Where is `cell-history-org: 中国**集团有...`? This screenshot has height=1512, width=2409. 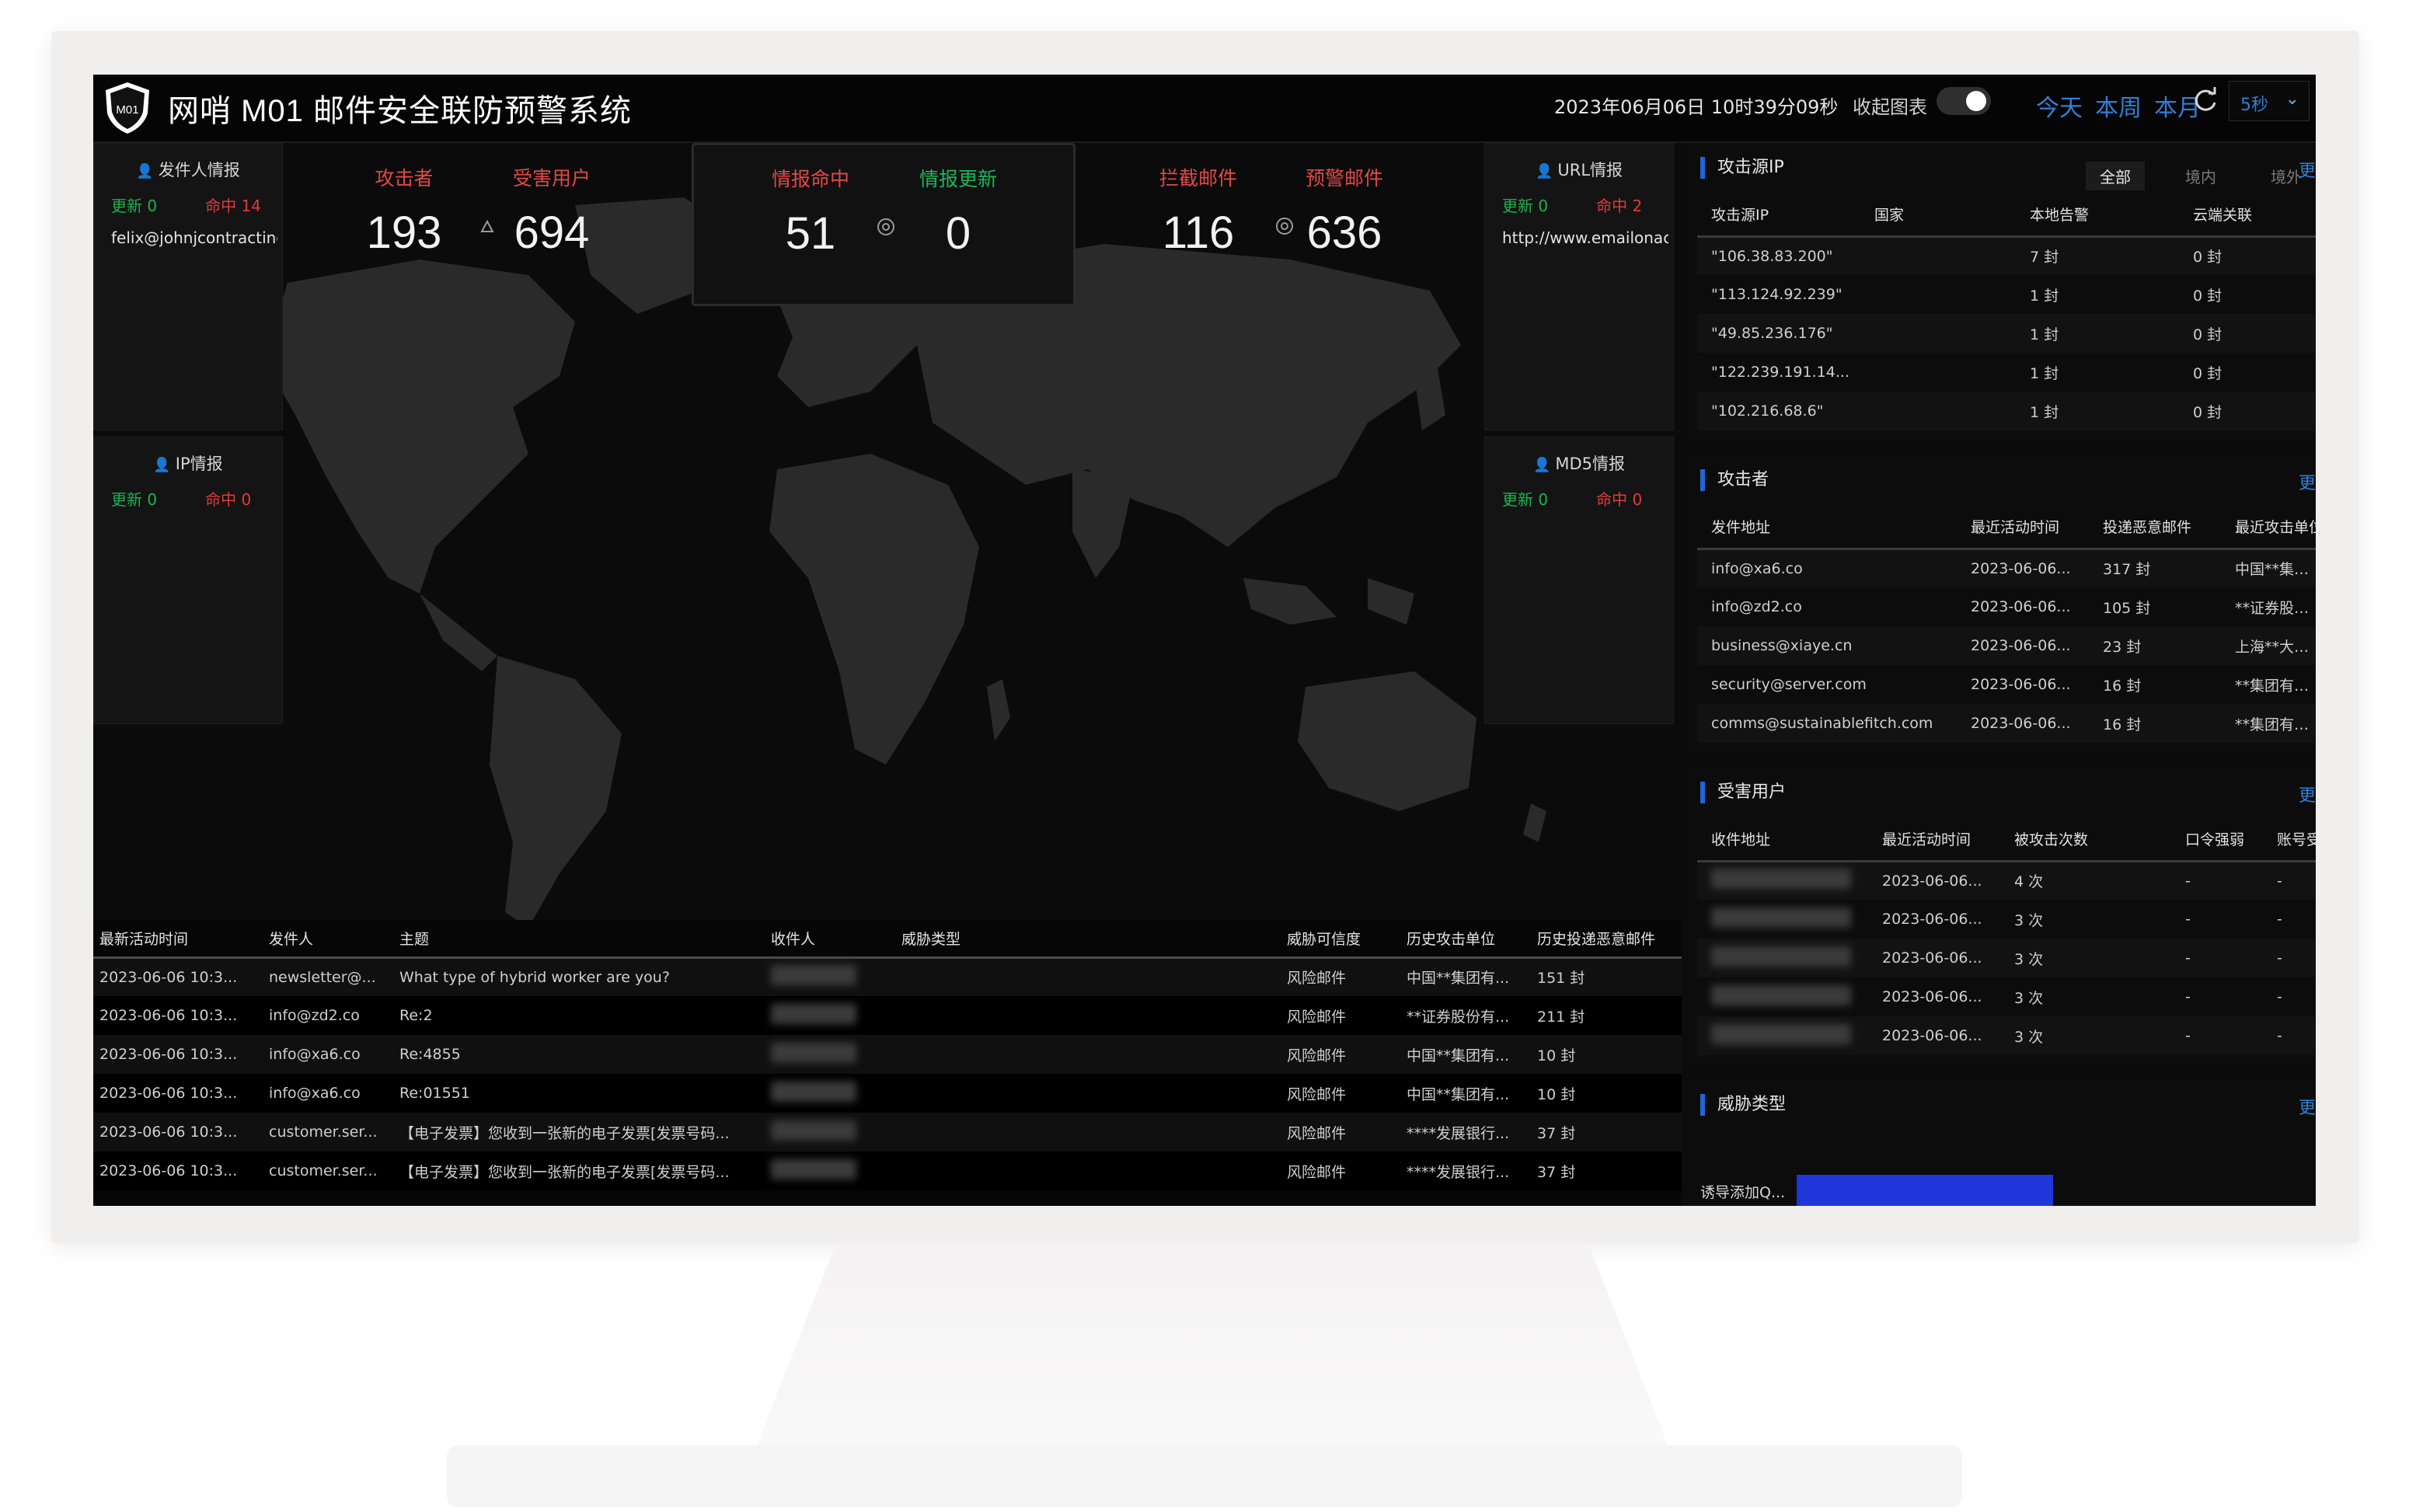
cell-history-org: 中国**集团有... is located at coordinates (1466, 1054).